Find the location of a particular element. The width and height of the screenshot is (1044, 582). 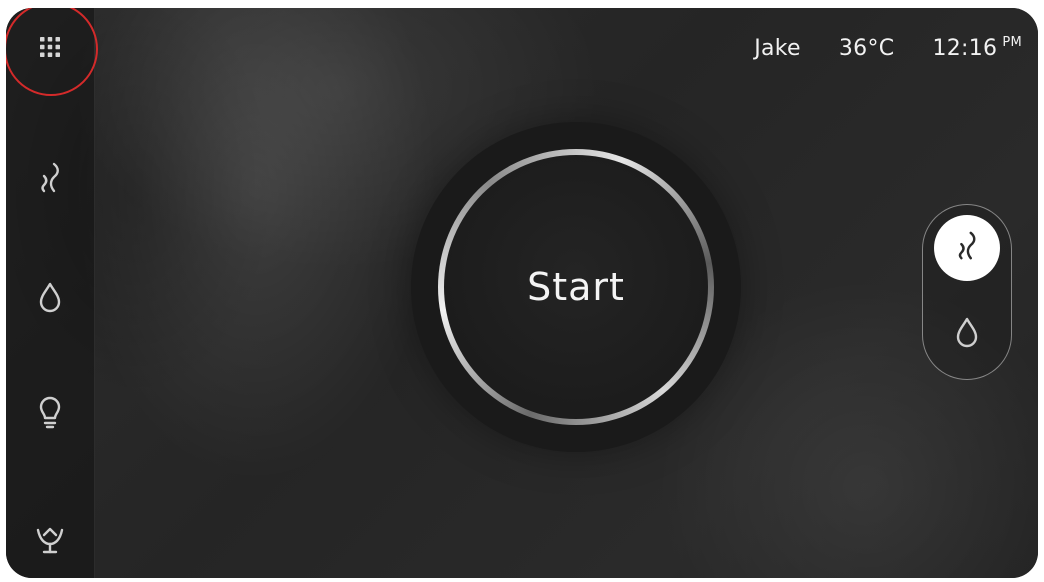

sidebar is located at coordinates (52, 293).